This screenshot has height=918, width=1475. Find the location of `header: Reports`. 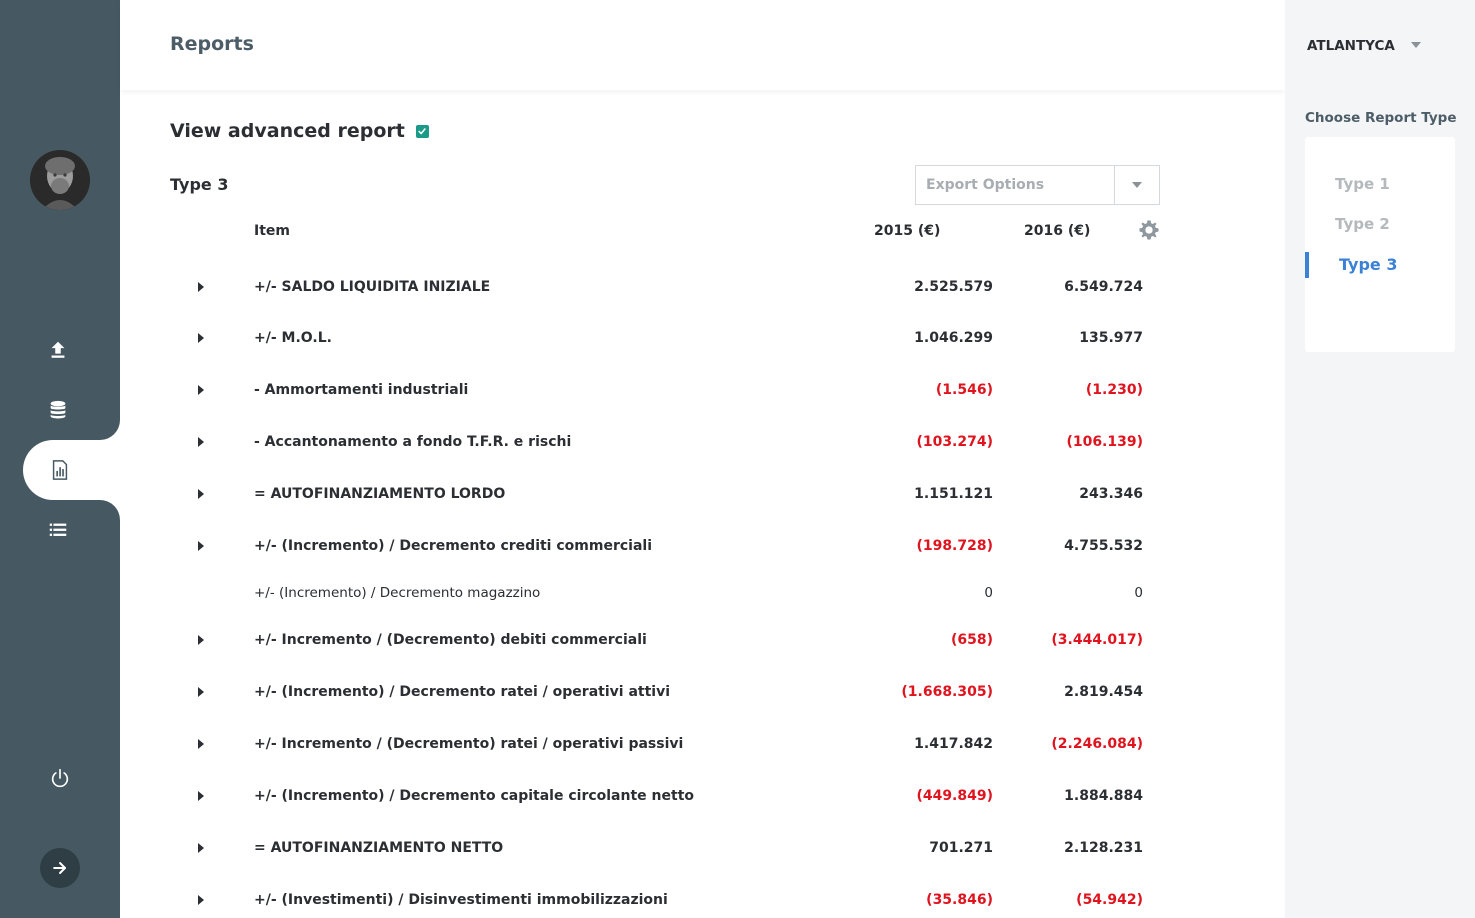

header: Reports is located at coordinates (702, 45).